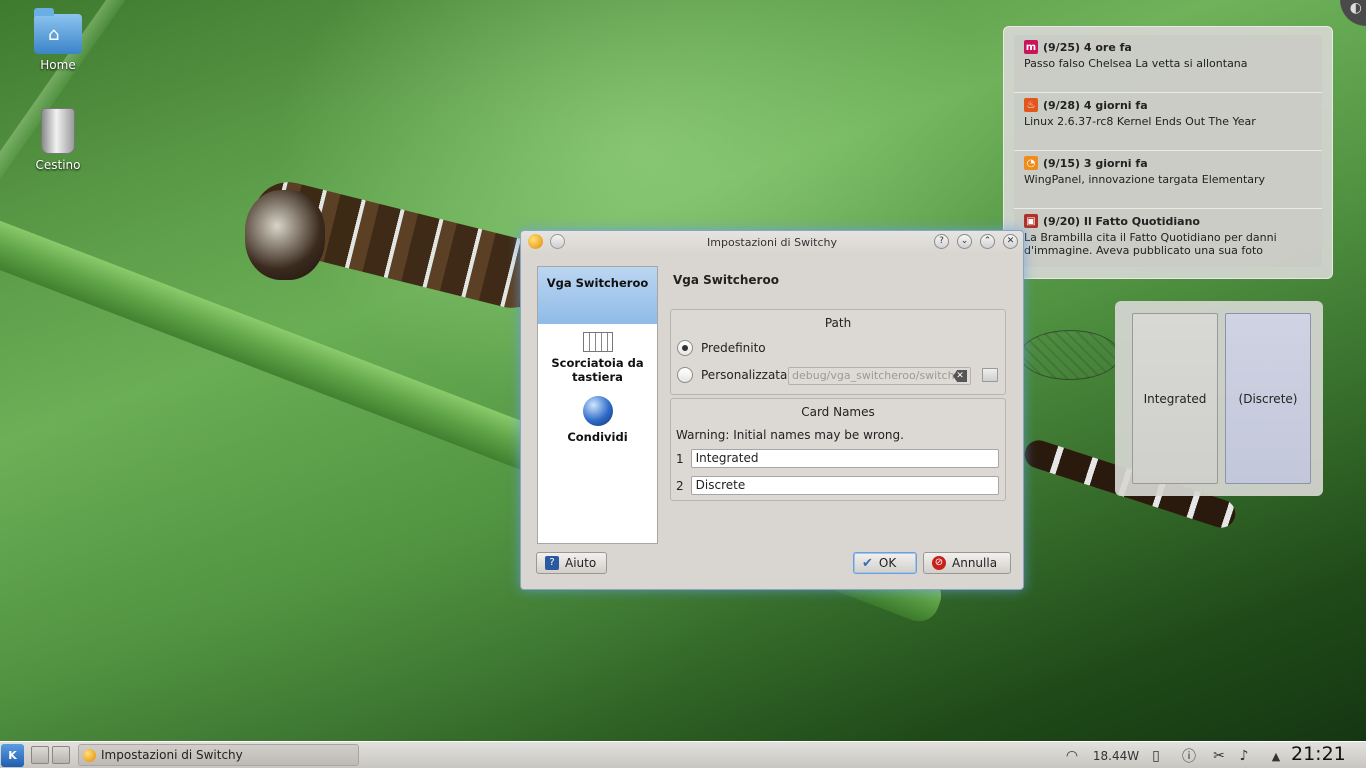  I want to click on klipper-scissors-icon: ✂, so click(1219, 756).